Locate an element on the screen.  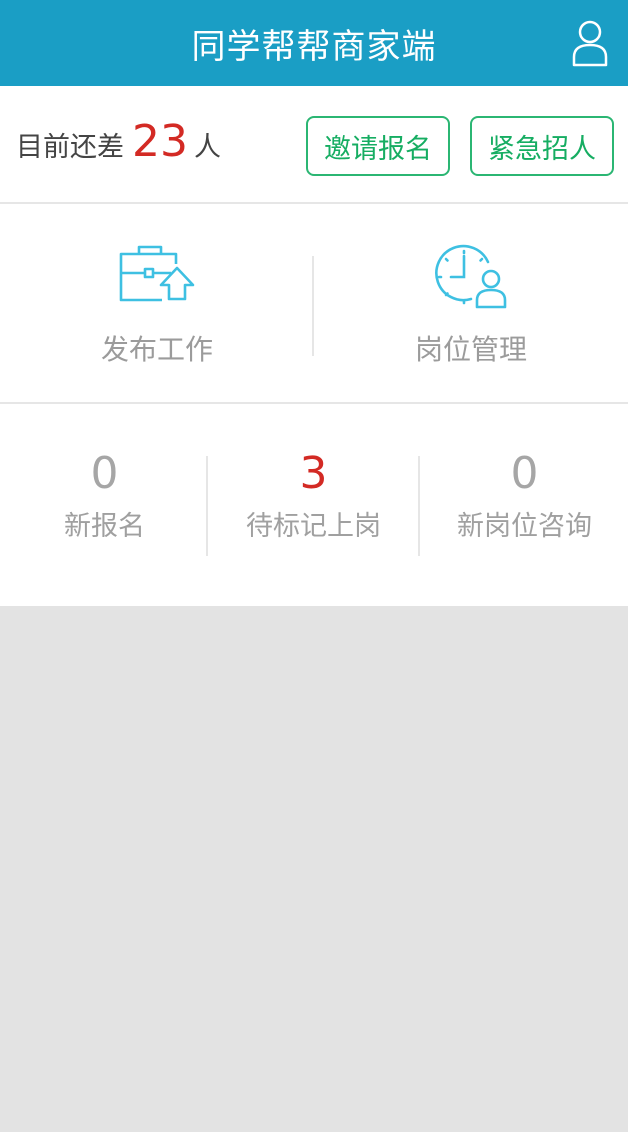
app-header: 同学帮帮商家端 is located at coordinates (314, 43).